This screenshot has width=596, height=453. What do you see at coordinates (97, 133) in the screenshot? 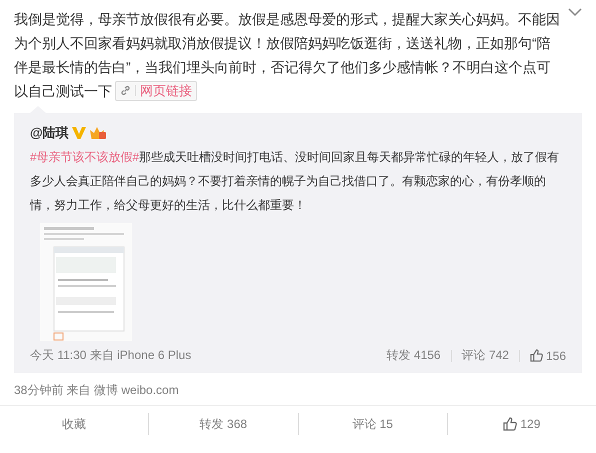
I see `crown-icon` at bounding box center [97, 133].